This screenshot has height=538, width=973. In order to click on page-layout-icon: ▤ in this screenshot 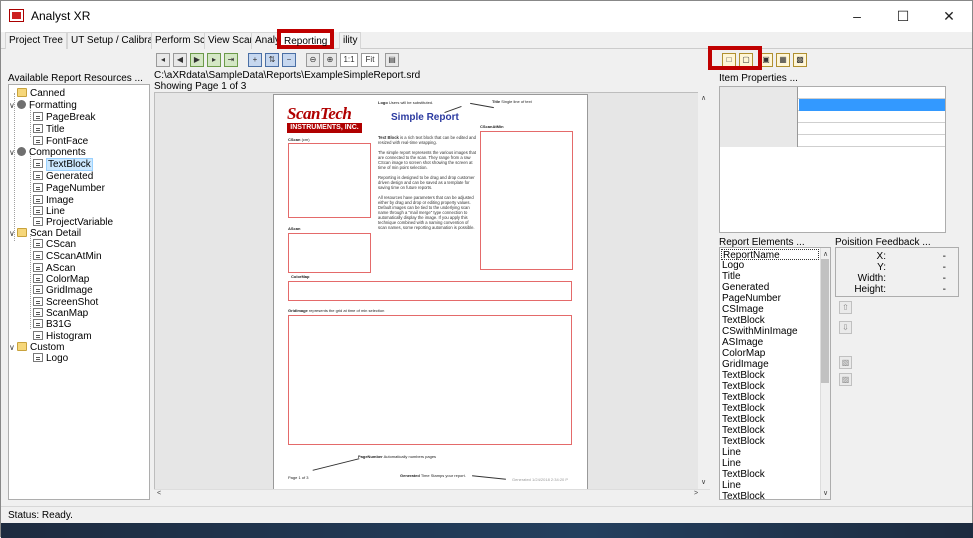, I will do `click(392, 60)`.